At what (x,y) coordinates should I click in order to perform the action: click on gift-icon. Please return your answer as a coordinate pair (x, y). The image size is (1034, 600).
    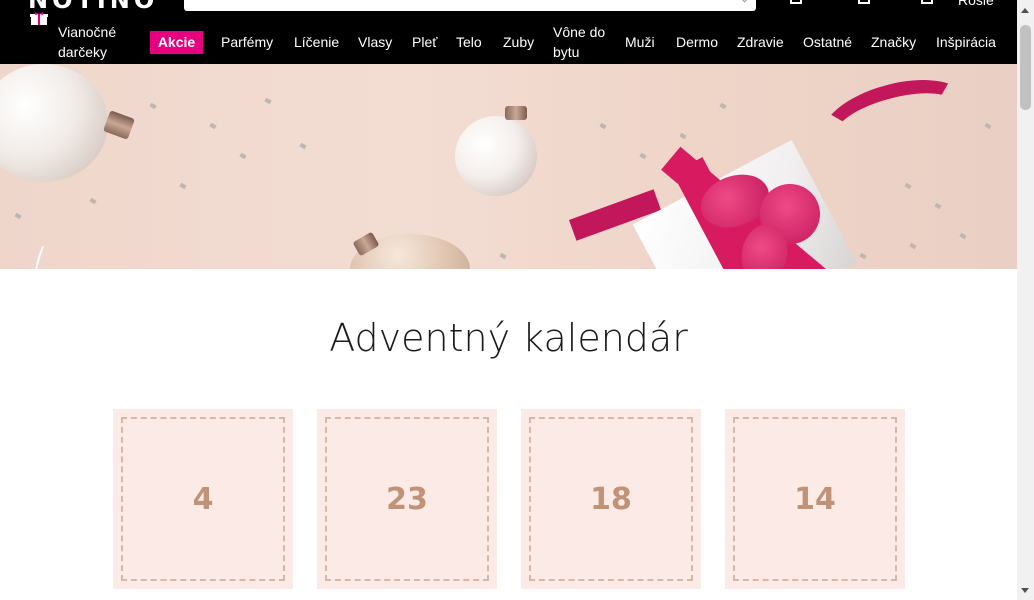
    Looking at the image, I should click on (39, 18).